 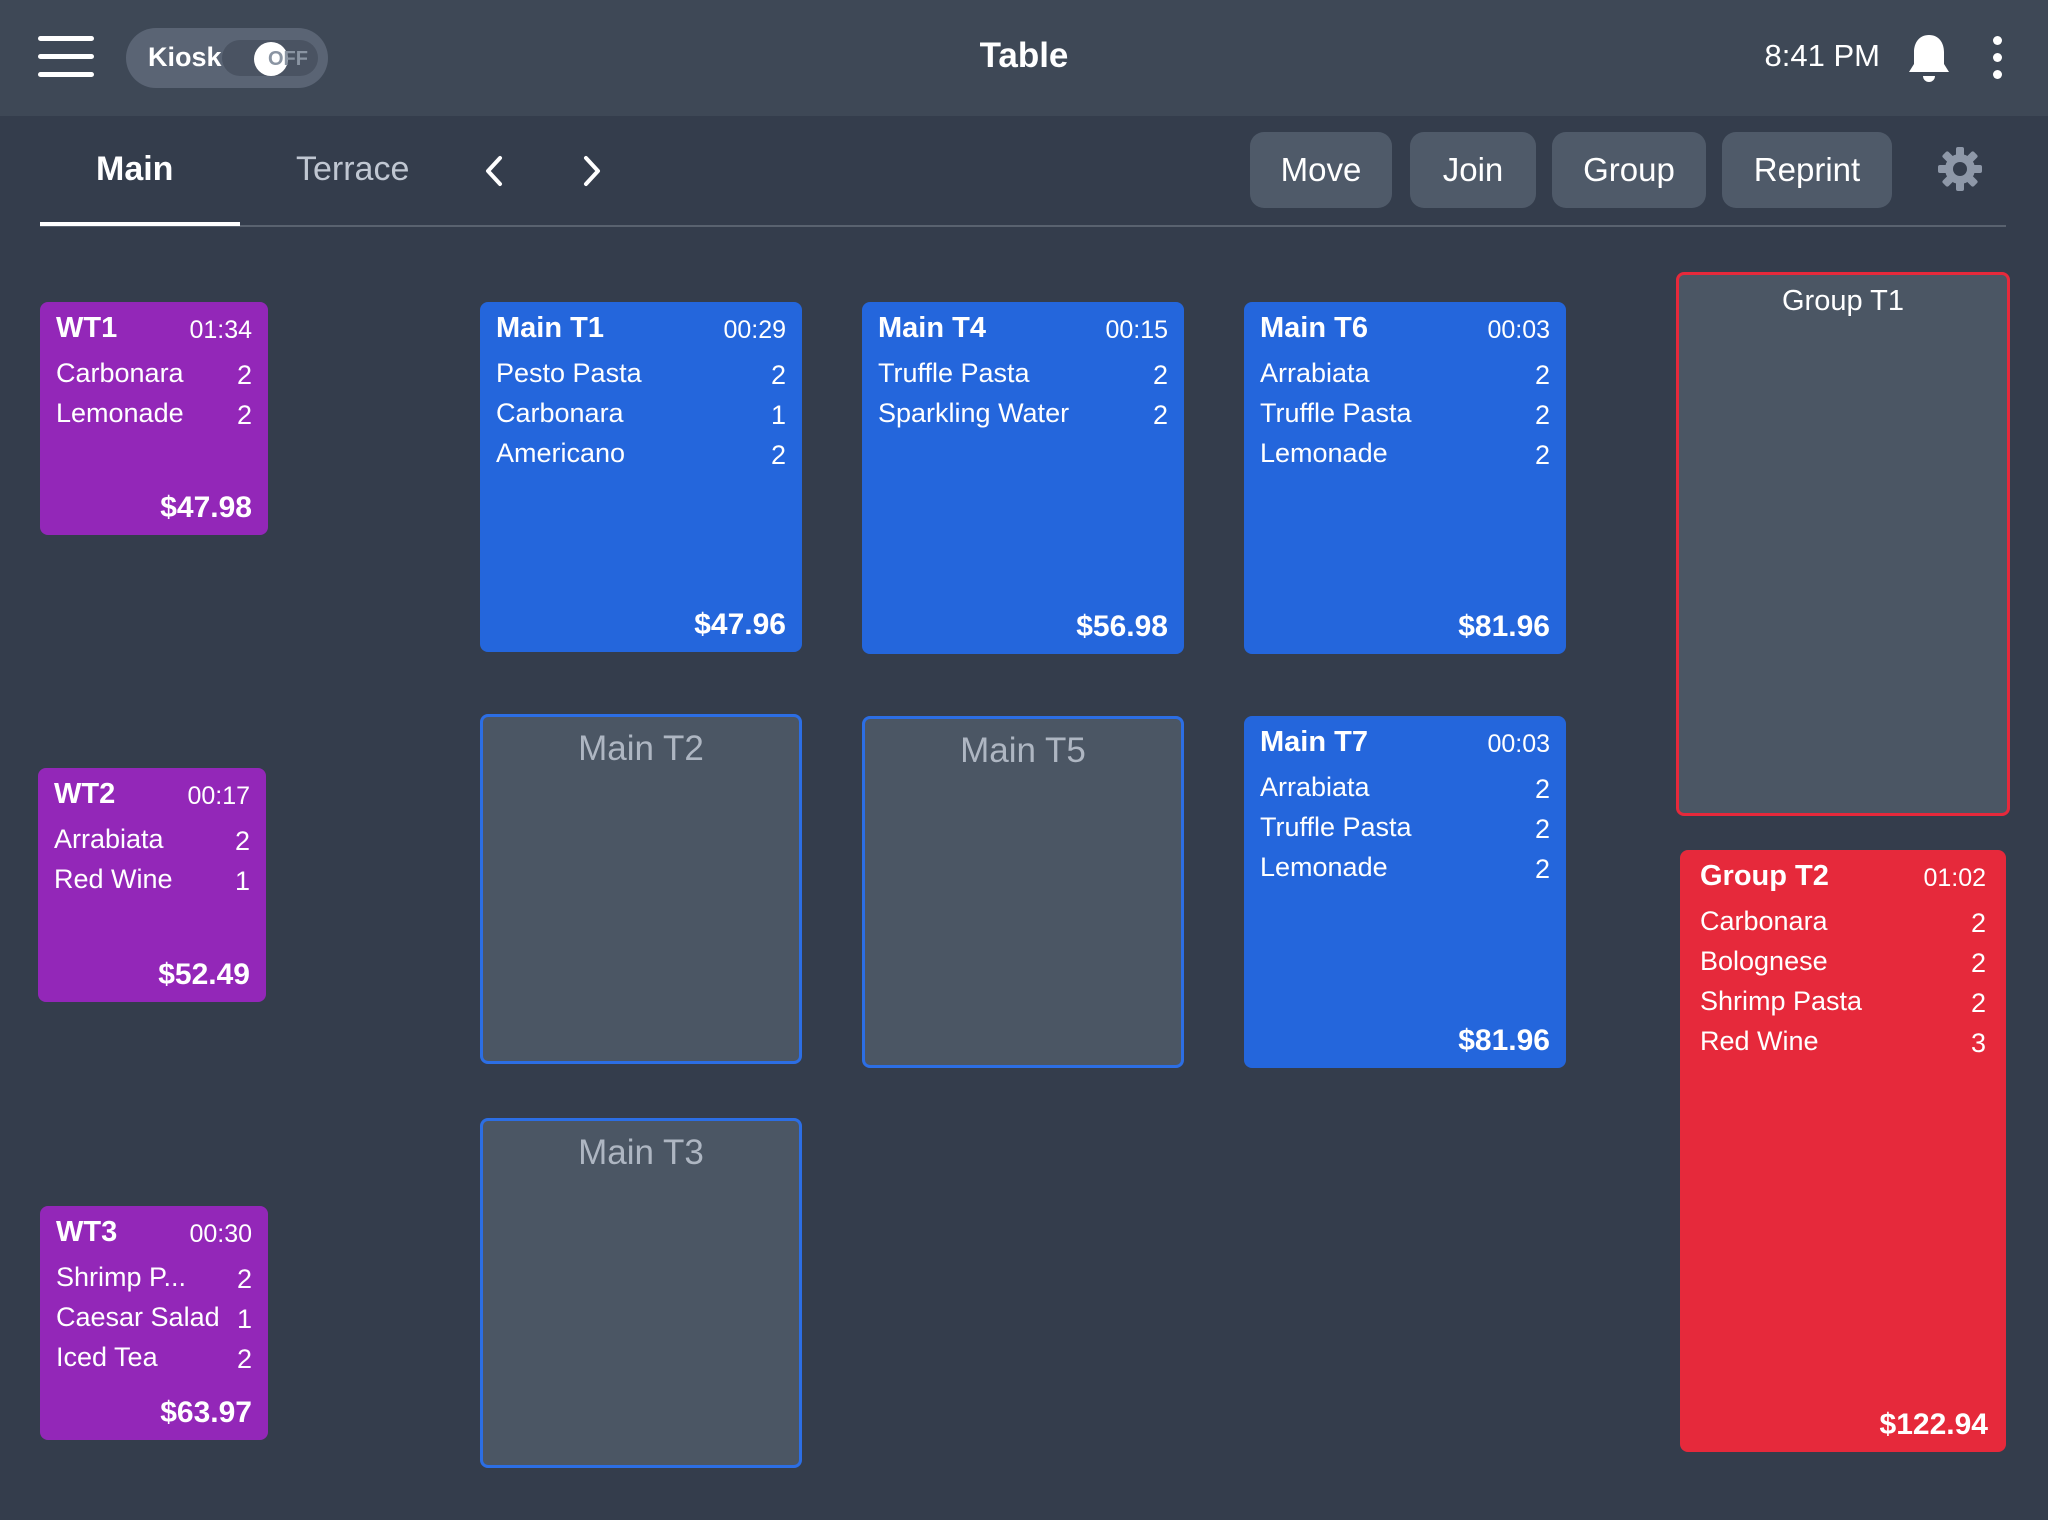 What do you see at coordinates (641, 1152) in the screenshot?
I see `table-name: Main T3` at bounding box center [641, 1152].